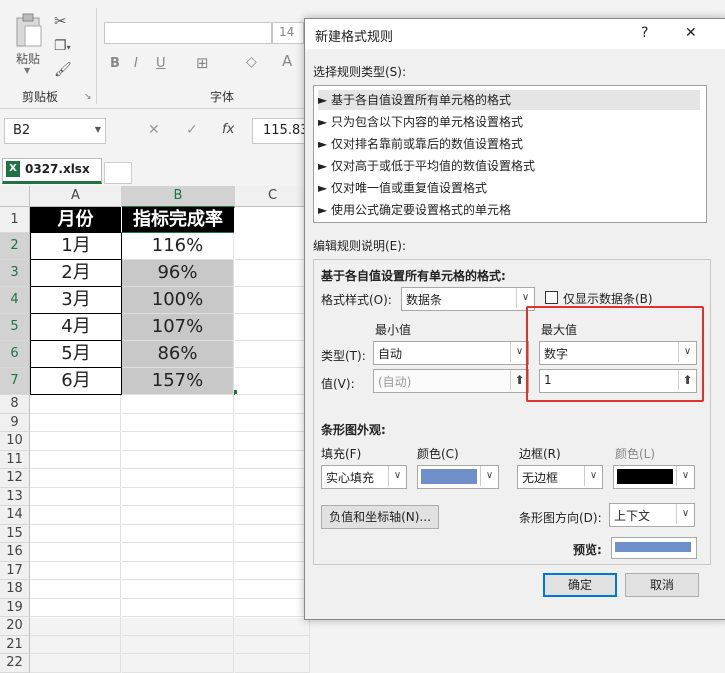  What do you see at coordinates (15, 607) in the screenshot?
I see `row-header: 19` at bounding box center [15, 607].